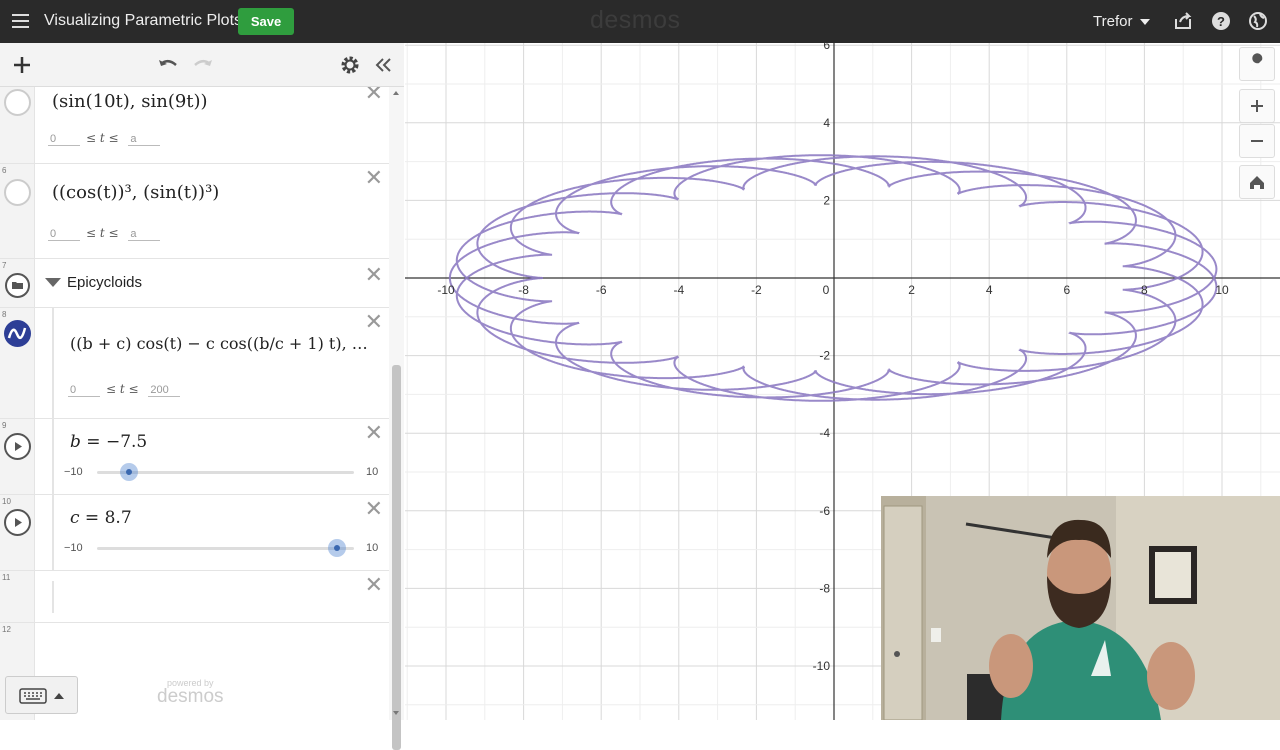 This screenshot has height=750, width=1280. I want to click on parameter-domain: 0 ≤ t ≤ a, so click(107, 138).